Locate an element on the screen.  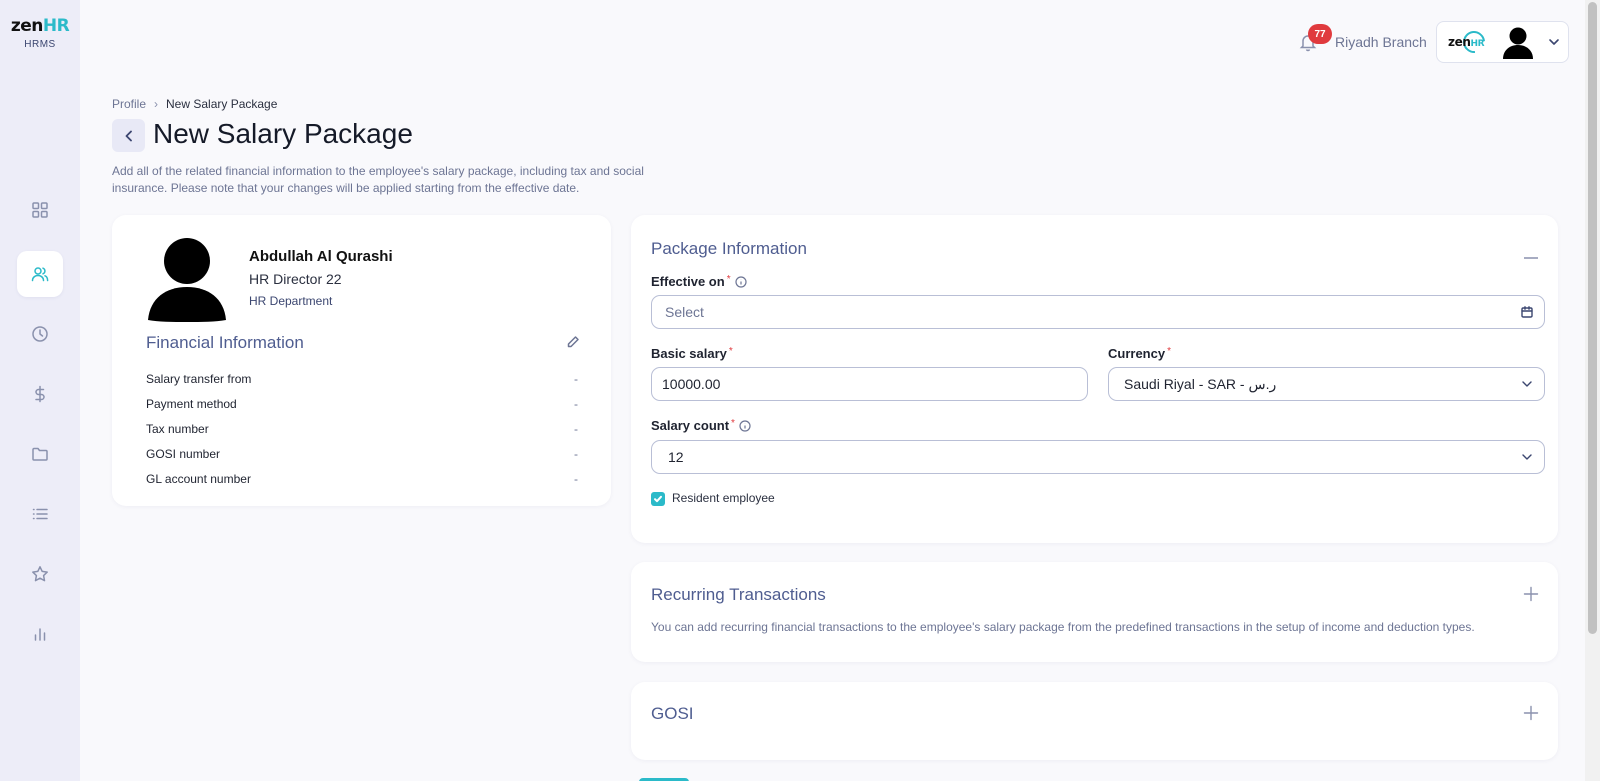
user-menu-button: zenHR is located at coordinates (1502, 42).